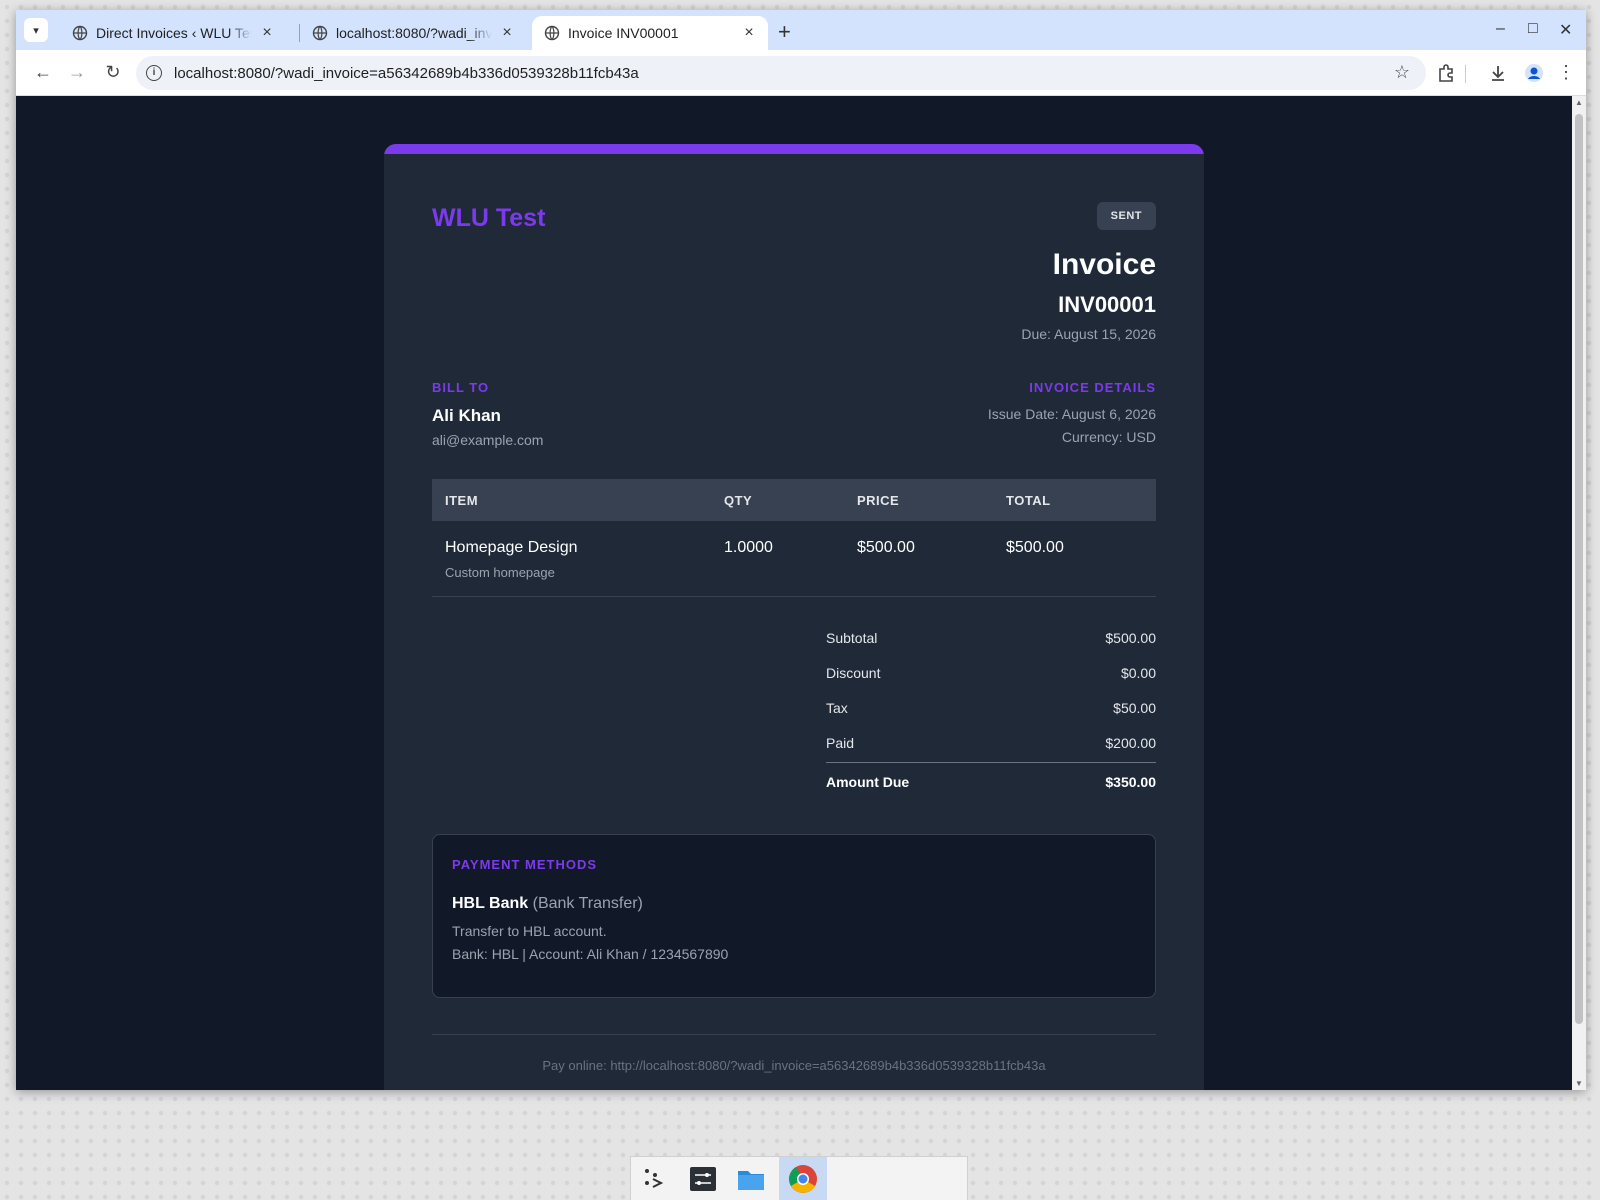  I want to click on bill-to-label: BILL TO, so click(461, 387).